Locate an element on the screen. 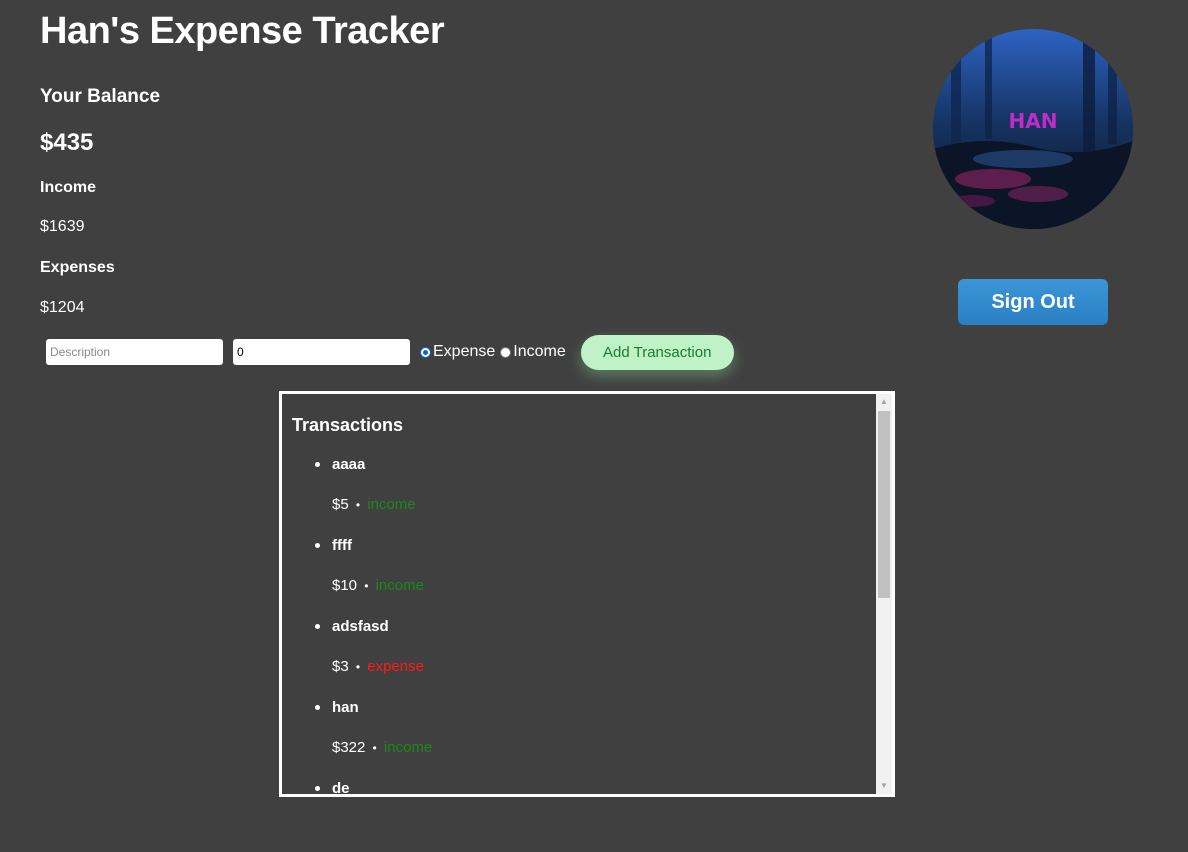  scroll-down-arrow-icon: ▼ is located at coordinates (884, 786).